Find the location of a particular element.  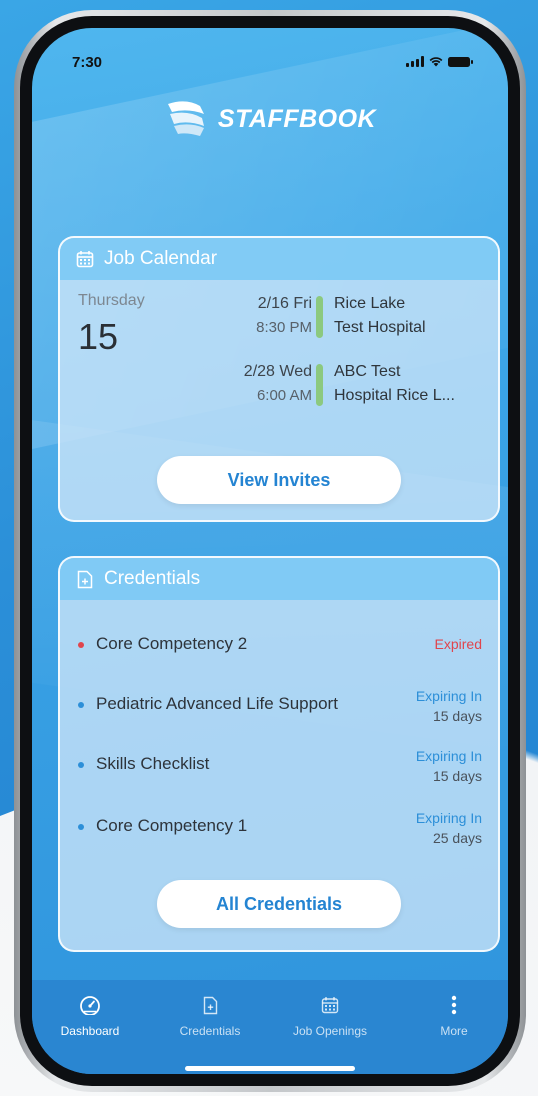

credential-name: Core Competency 1 is located at coordinates (172, 825).